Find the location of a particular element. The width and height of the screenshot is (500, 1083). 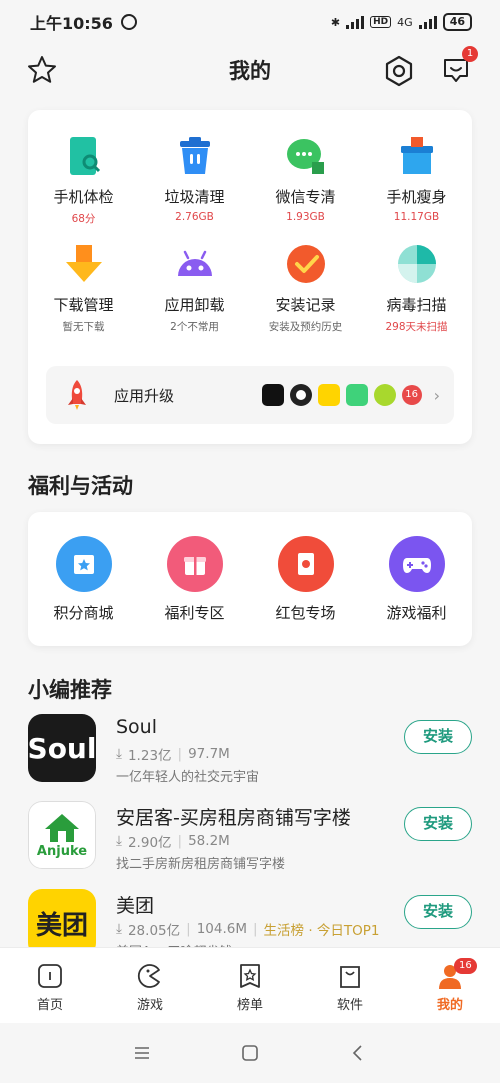

phone-scan-icon is located at coordinates (84, 156).